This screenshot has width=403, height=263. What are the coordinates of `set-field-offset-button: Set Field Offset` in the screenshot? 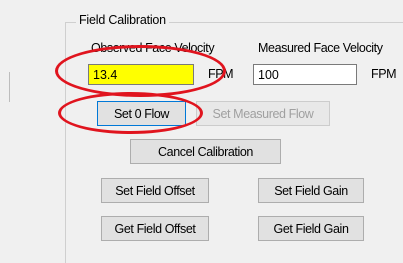 It's located at (155, 190).